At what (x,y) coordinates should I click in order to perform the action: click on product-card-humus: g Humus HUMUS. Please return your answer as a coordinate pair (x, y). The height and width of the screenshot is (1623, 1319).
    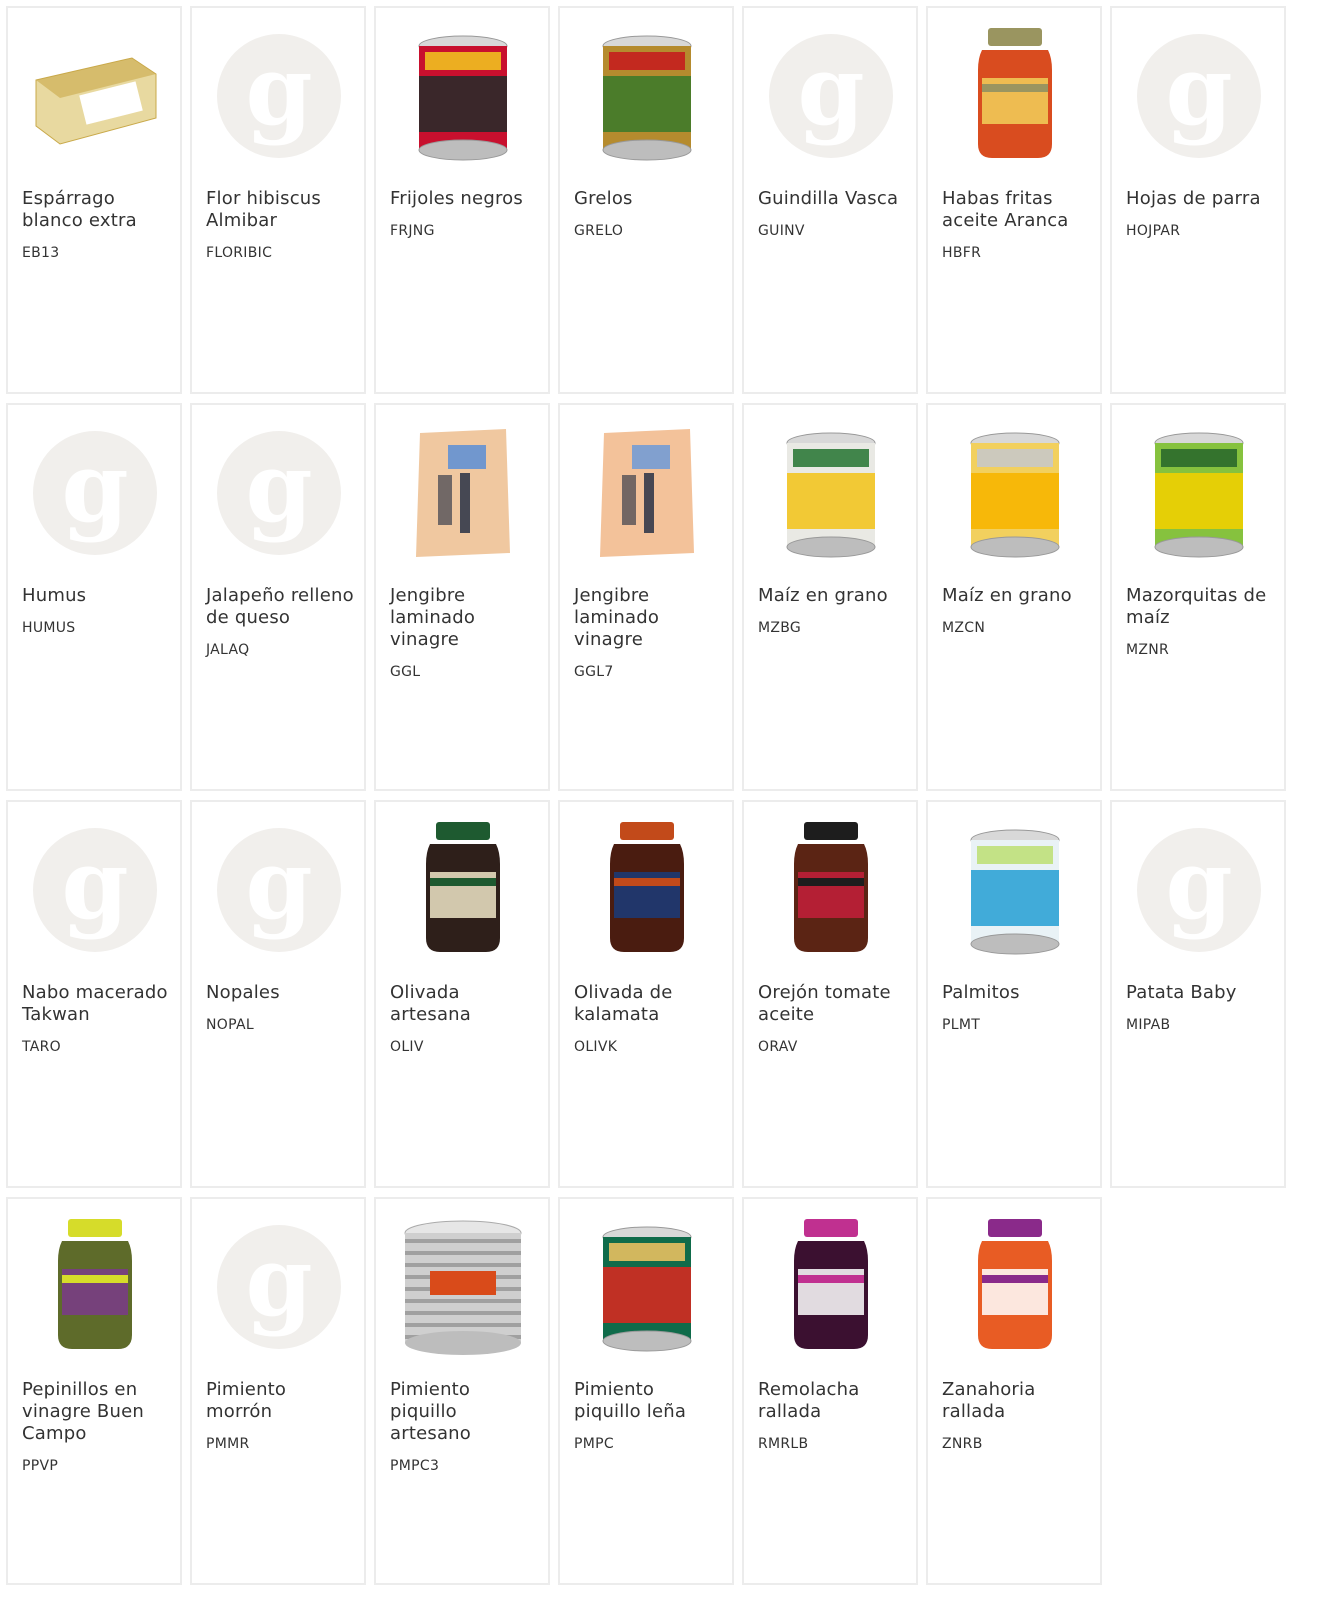
    Looking at the image, I should click on (94, 597).